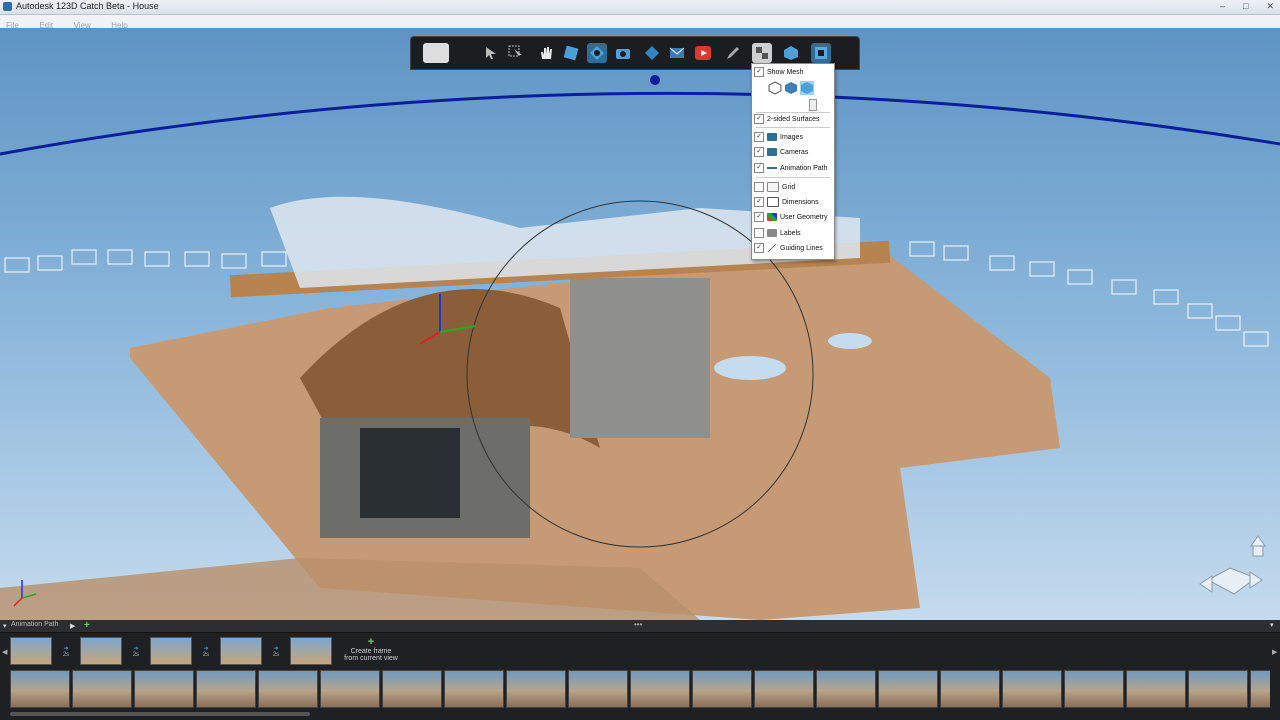 This screenshot has width=1280, height=720. I want to click on edit-pencil-icon, so click(733, 53).